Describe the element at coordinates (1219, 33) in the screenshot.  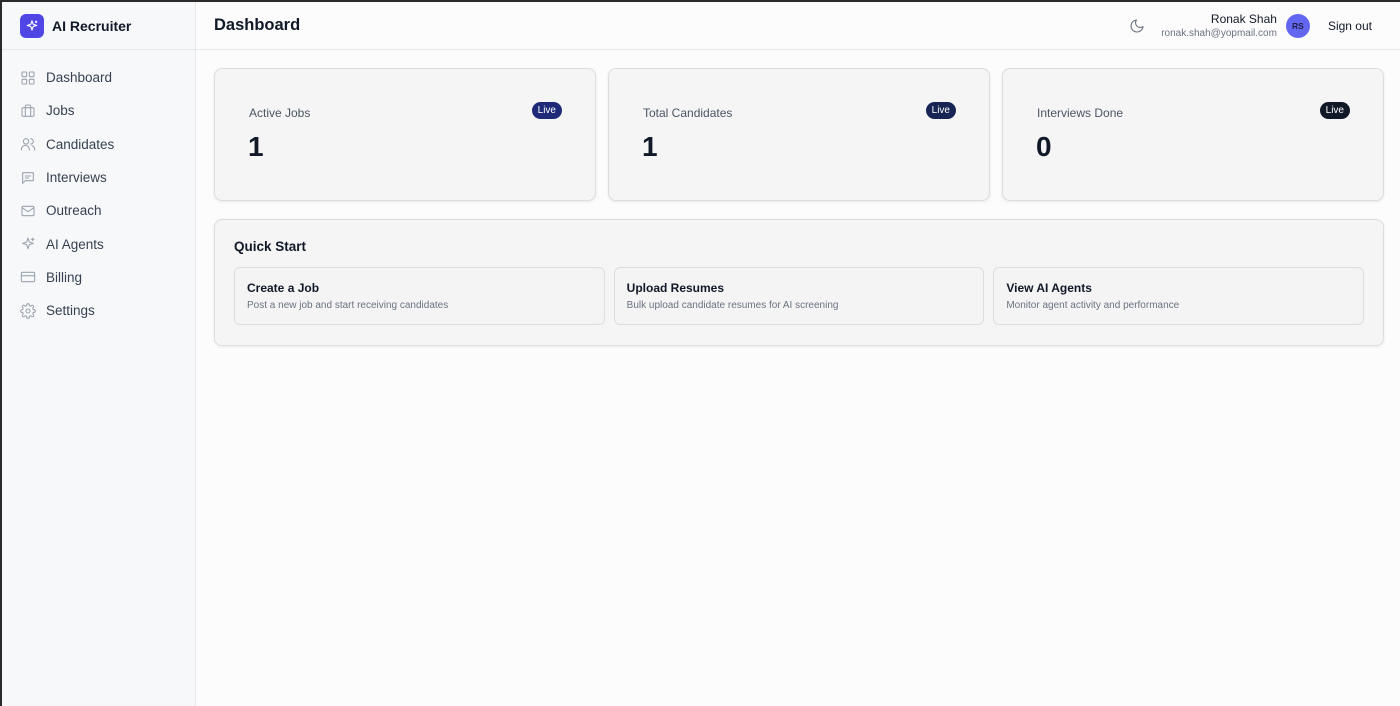
I see `user-email: ronak.shah@yopmail.com` at that location.